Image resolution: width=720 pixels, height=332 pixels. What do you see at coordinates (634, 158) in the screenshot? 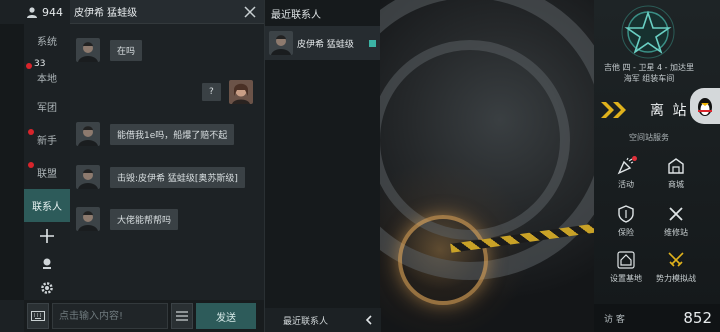
I see `notification-dot` at bounding box center [634, 158].